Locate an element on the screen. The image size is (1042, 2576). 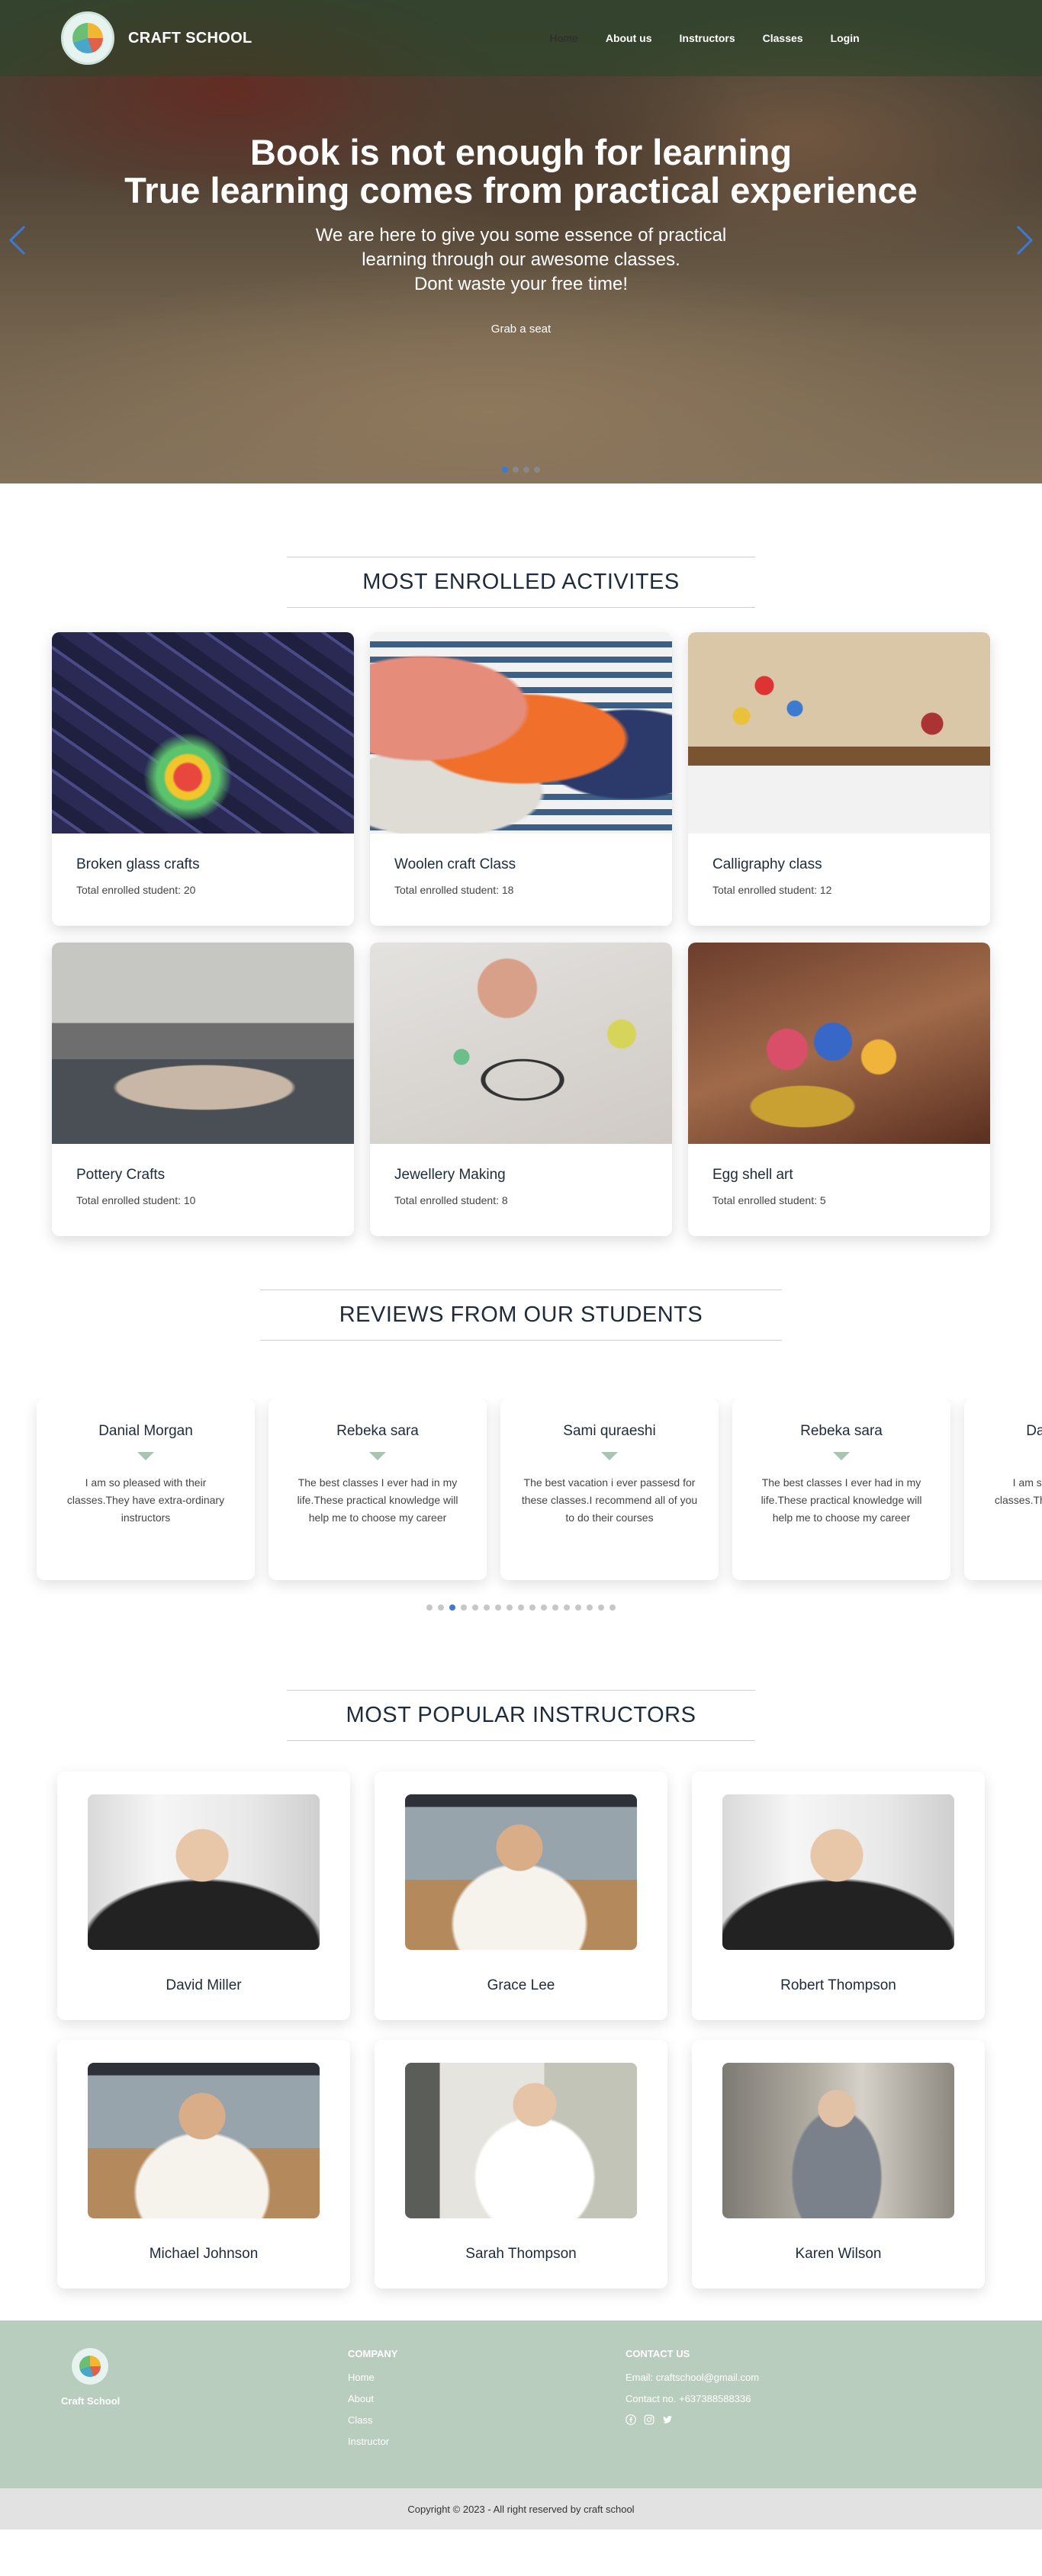
twitter-icon is located at coordinates (668, 2419).